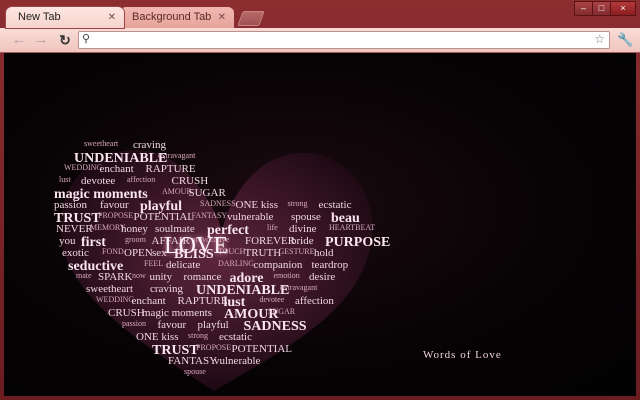  I want to click on address-input, so click(344, 41).